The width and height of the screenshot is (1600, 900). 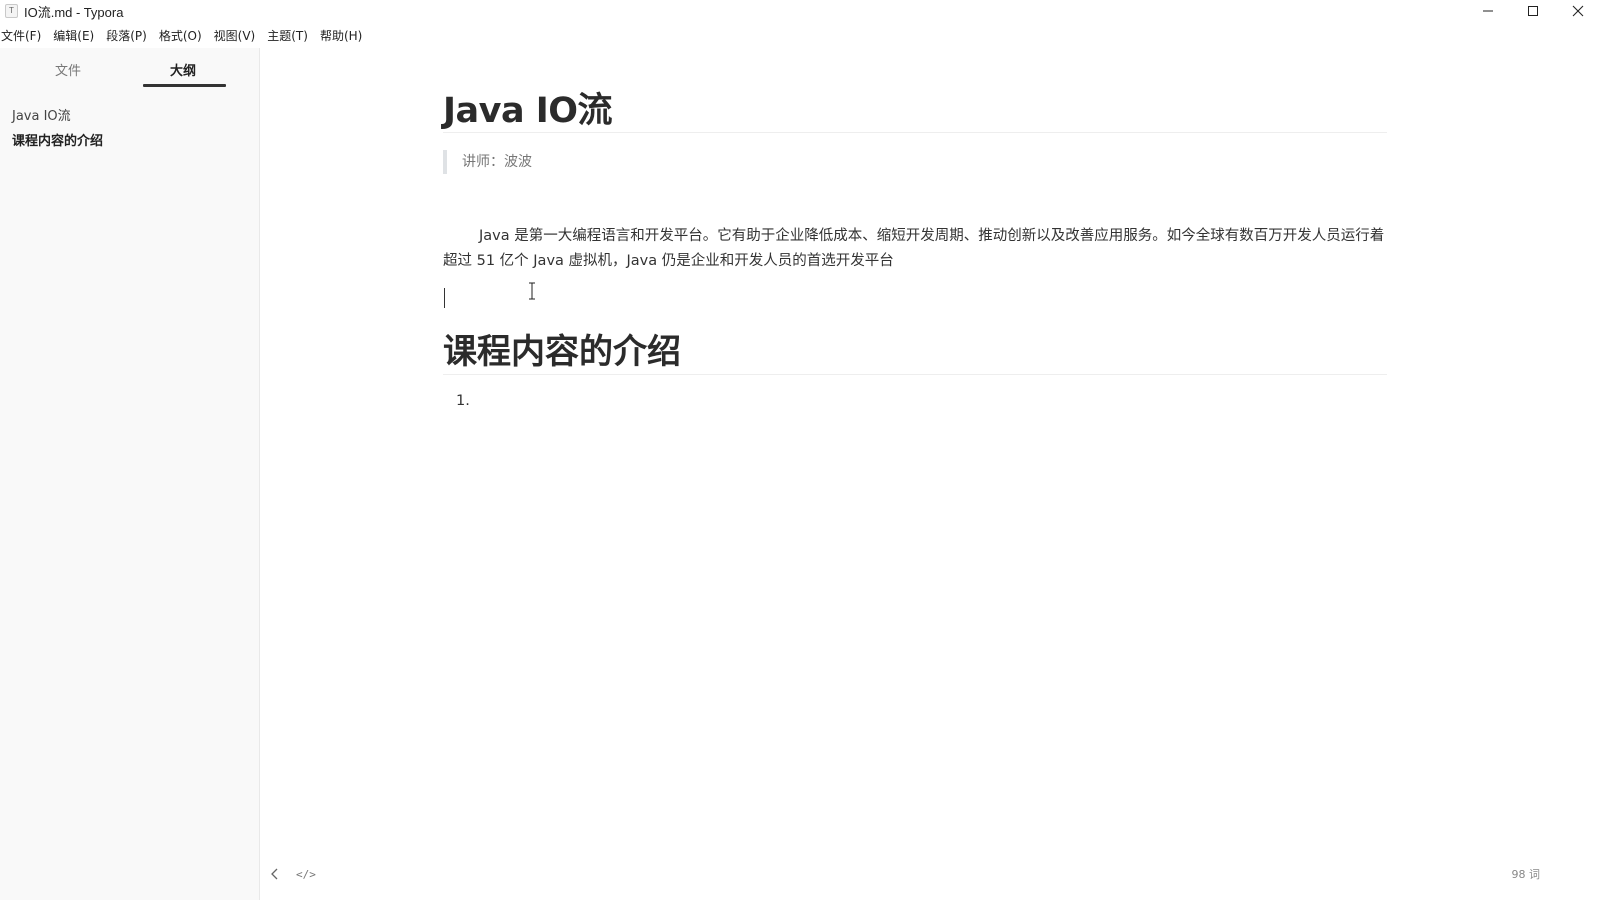 I want to click on menu-help: 帮助(H), so click(x=344, y=35).